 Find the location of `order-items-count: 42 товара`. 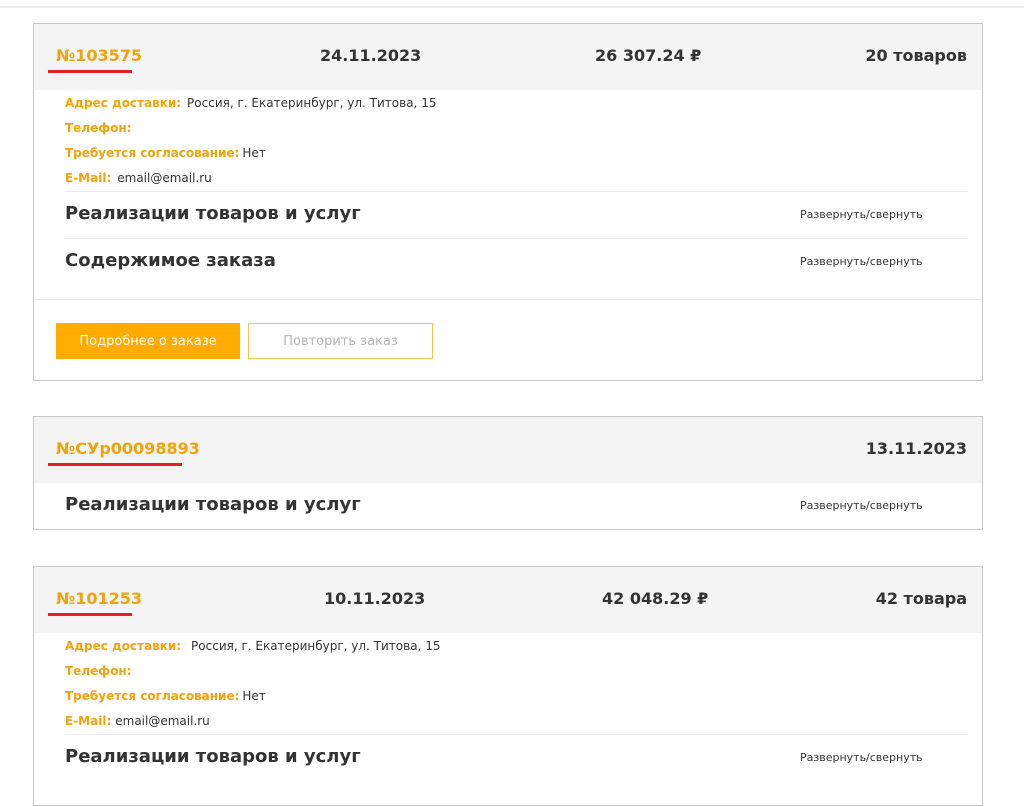

order-items-count: 42 товара is located at coordinates (921, 598).